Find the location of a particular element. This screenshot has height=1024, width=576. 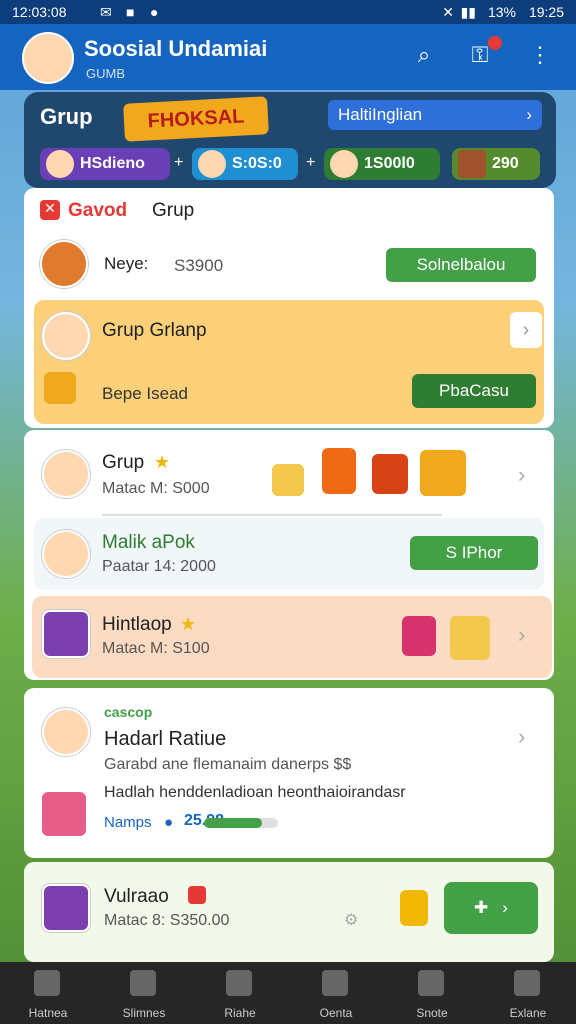

hero-chip-3: 1S00l0 is located at coordinates (382, 164).